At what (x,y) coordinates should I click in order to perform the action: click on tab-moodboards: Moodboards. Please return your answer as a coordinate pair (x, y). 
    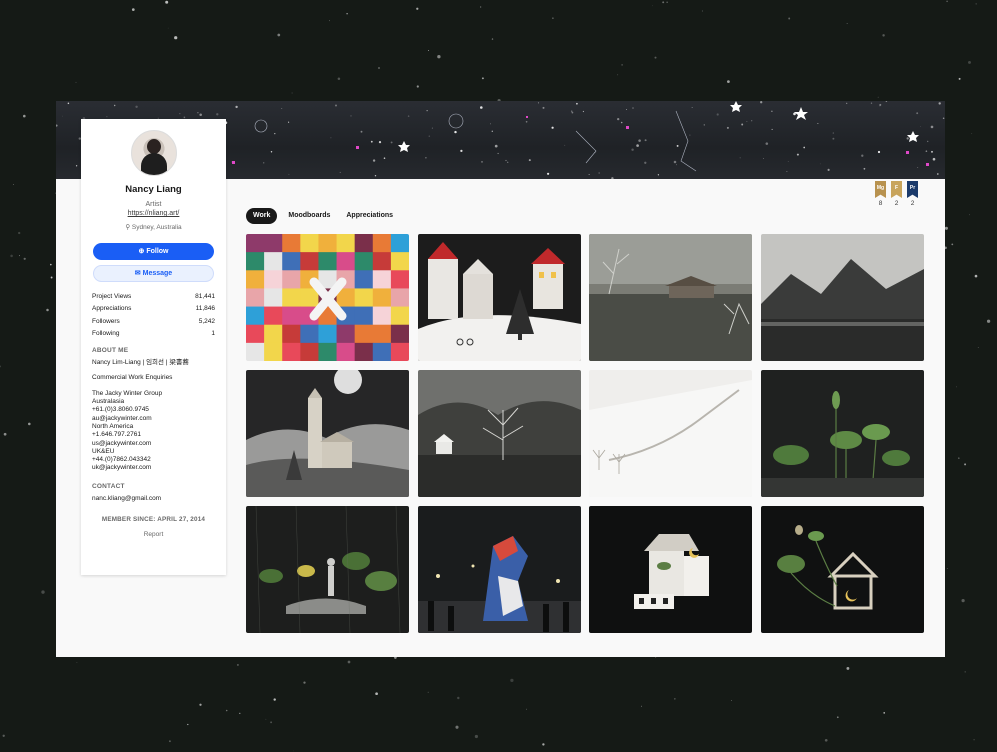
    Looking at the image, I should click on (309, 216).